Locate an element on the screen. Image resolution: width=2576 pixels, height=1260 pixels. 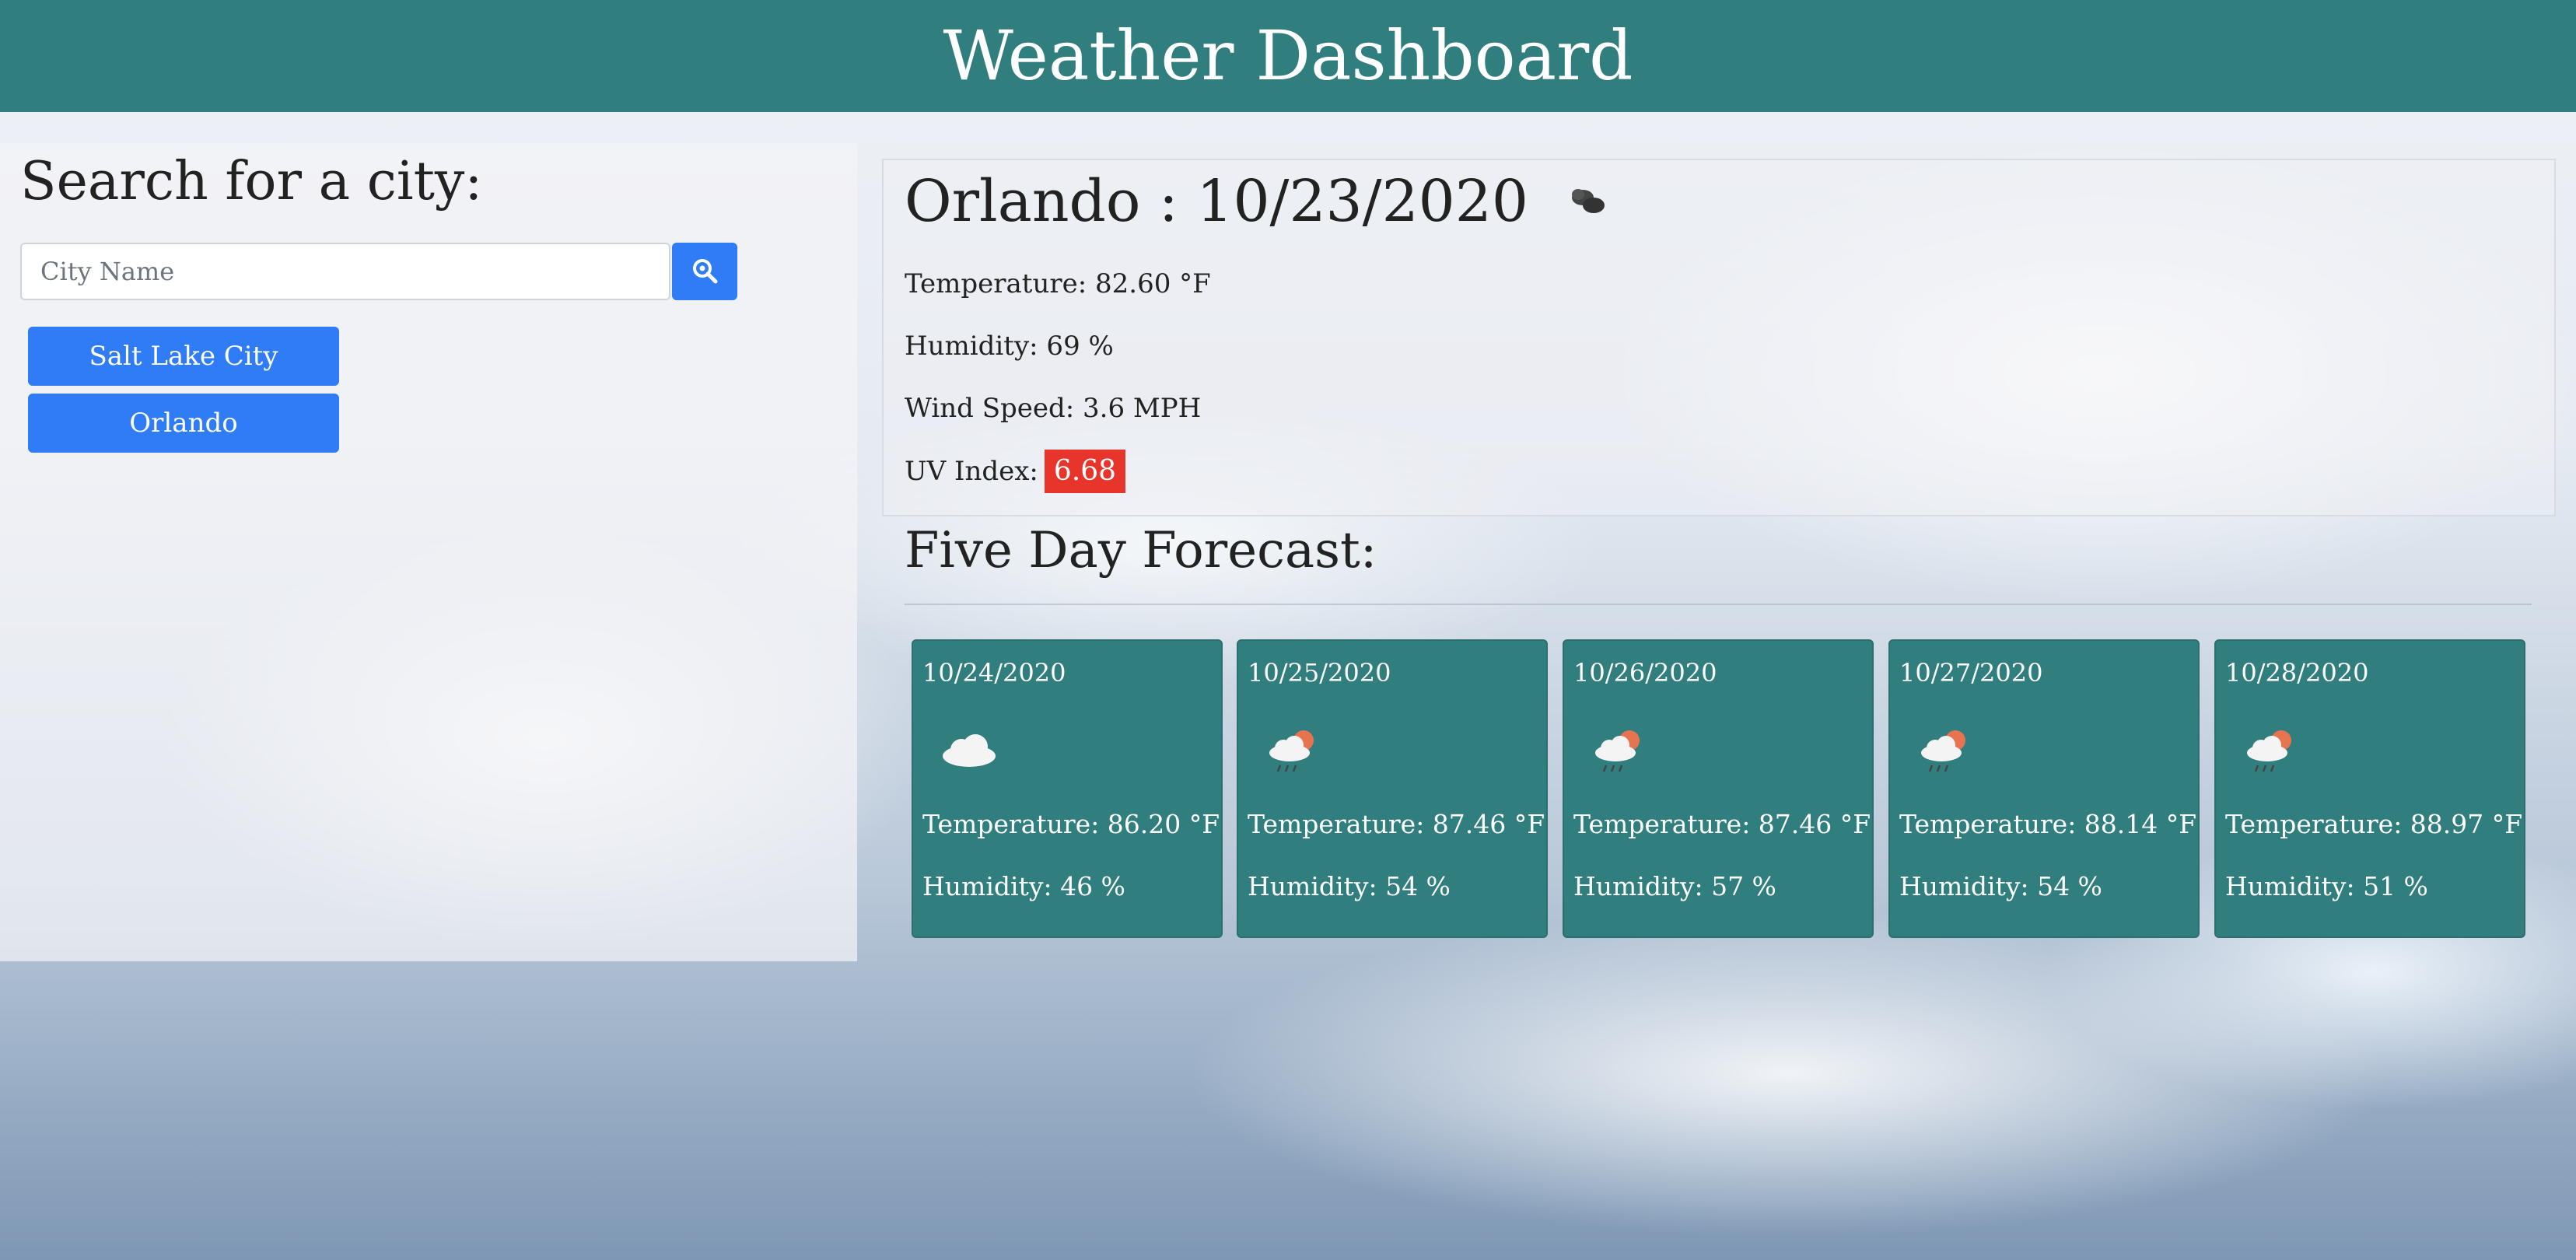
current-city-title: Orlando : 10/23/2020 is located at coordinates (1258, 202).